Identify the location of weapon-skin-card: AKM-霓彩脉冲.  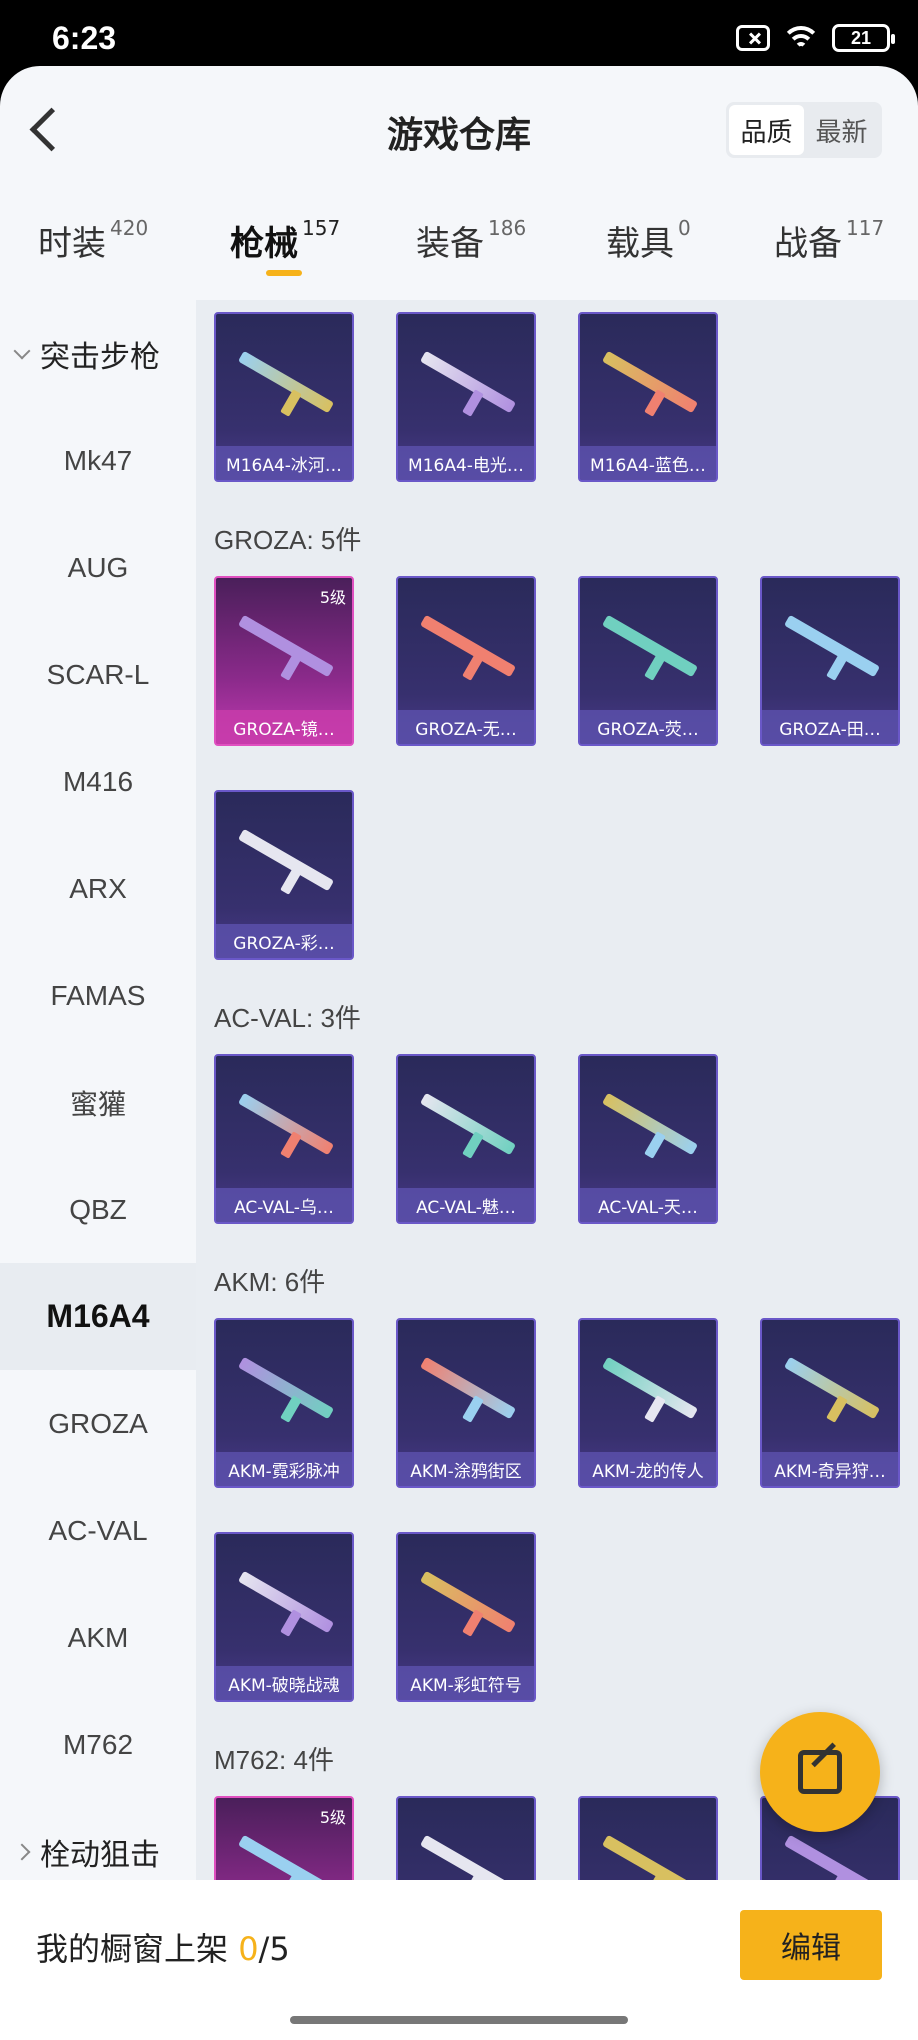
(284, 1403).